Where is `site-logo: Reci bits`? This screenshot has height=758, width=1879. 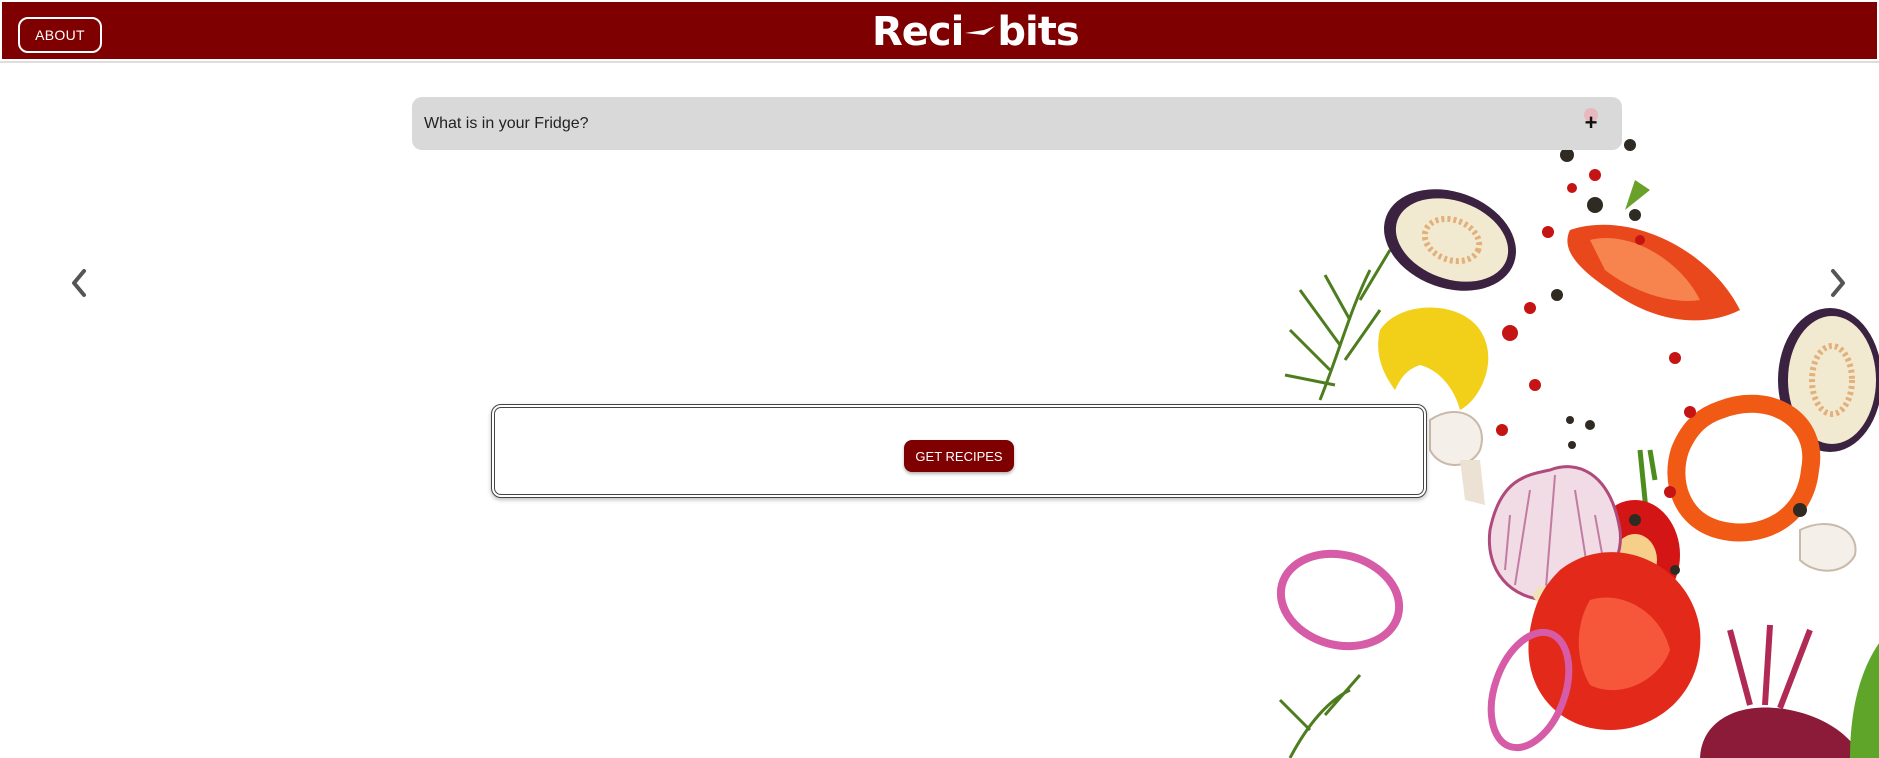
site-logo: Reci bits is located at coordinates (976, 32).